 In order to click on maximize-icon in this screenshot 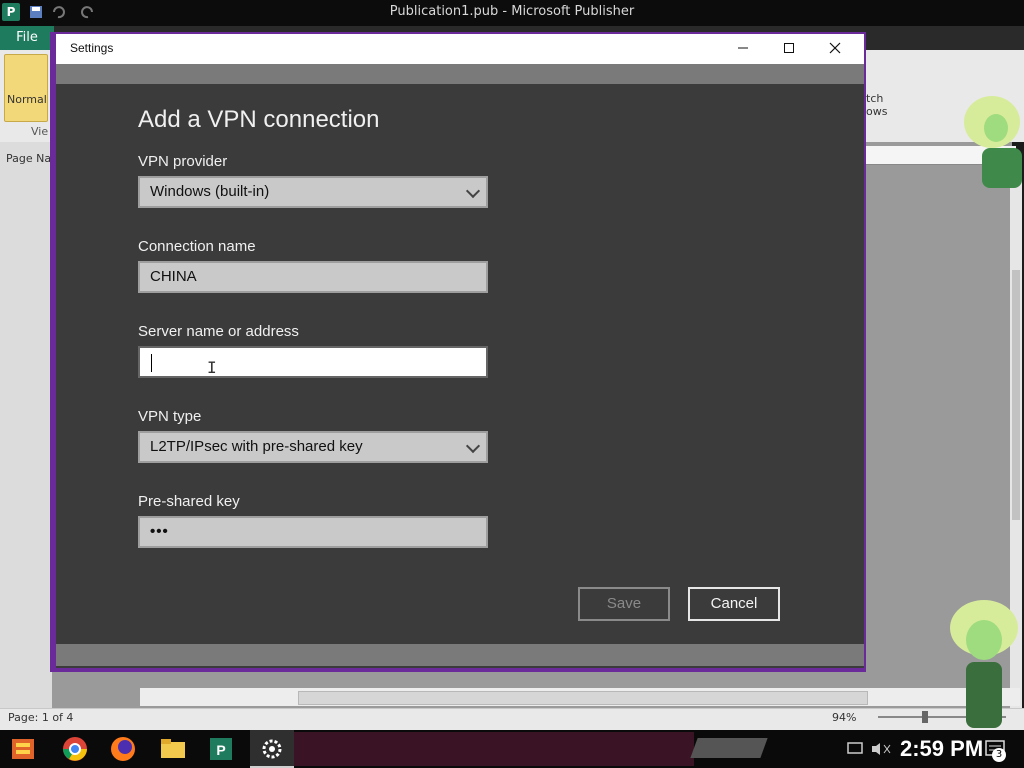, I will do `click(789, 48)`.